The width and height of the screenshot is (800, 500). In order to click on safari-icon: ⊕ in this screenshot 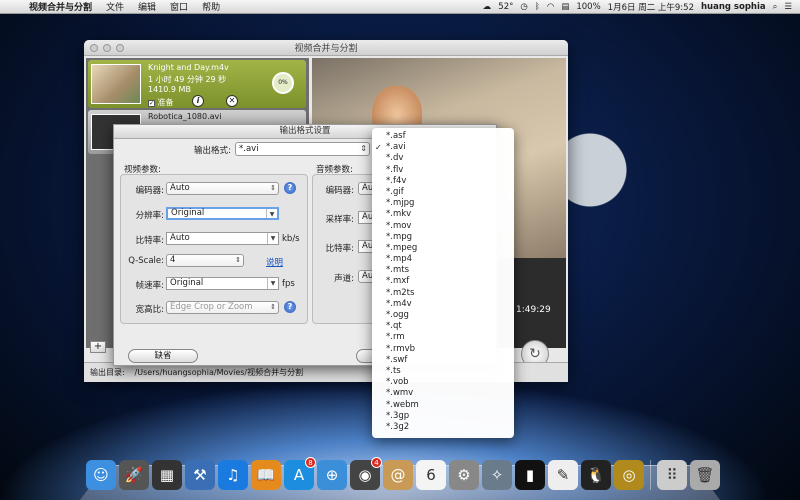, I will do `click(332, 475)`.